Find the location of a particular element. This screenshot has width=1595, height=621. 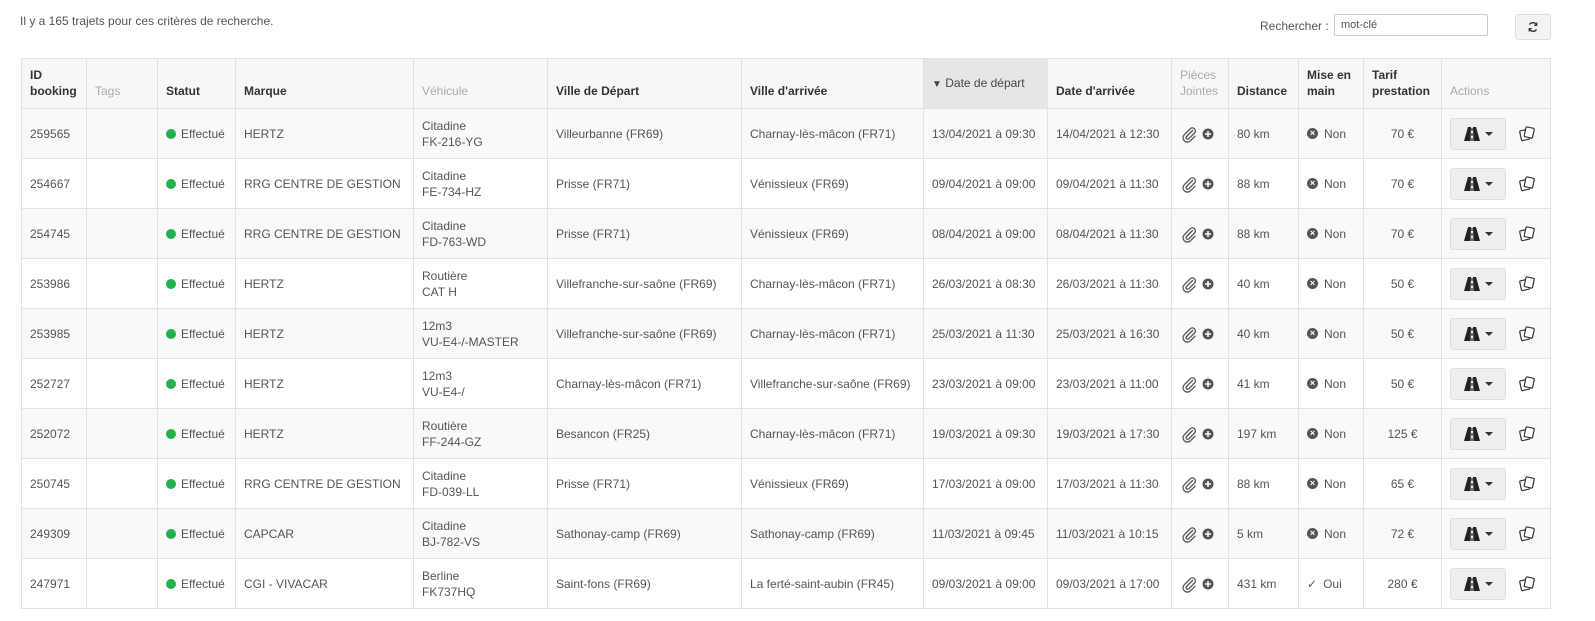

road-icon is located at coordinates (1472, 583).